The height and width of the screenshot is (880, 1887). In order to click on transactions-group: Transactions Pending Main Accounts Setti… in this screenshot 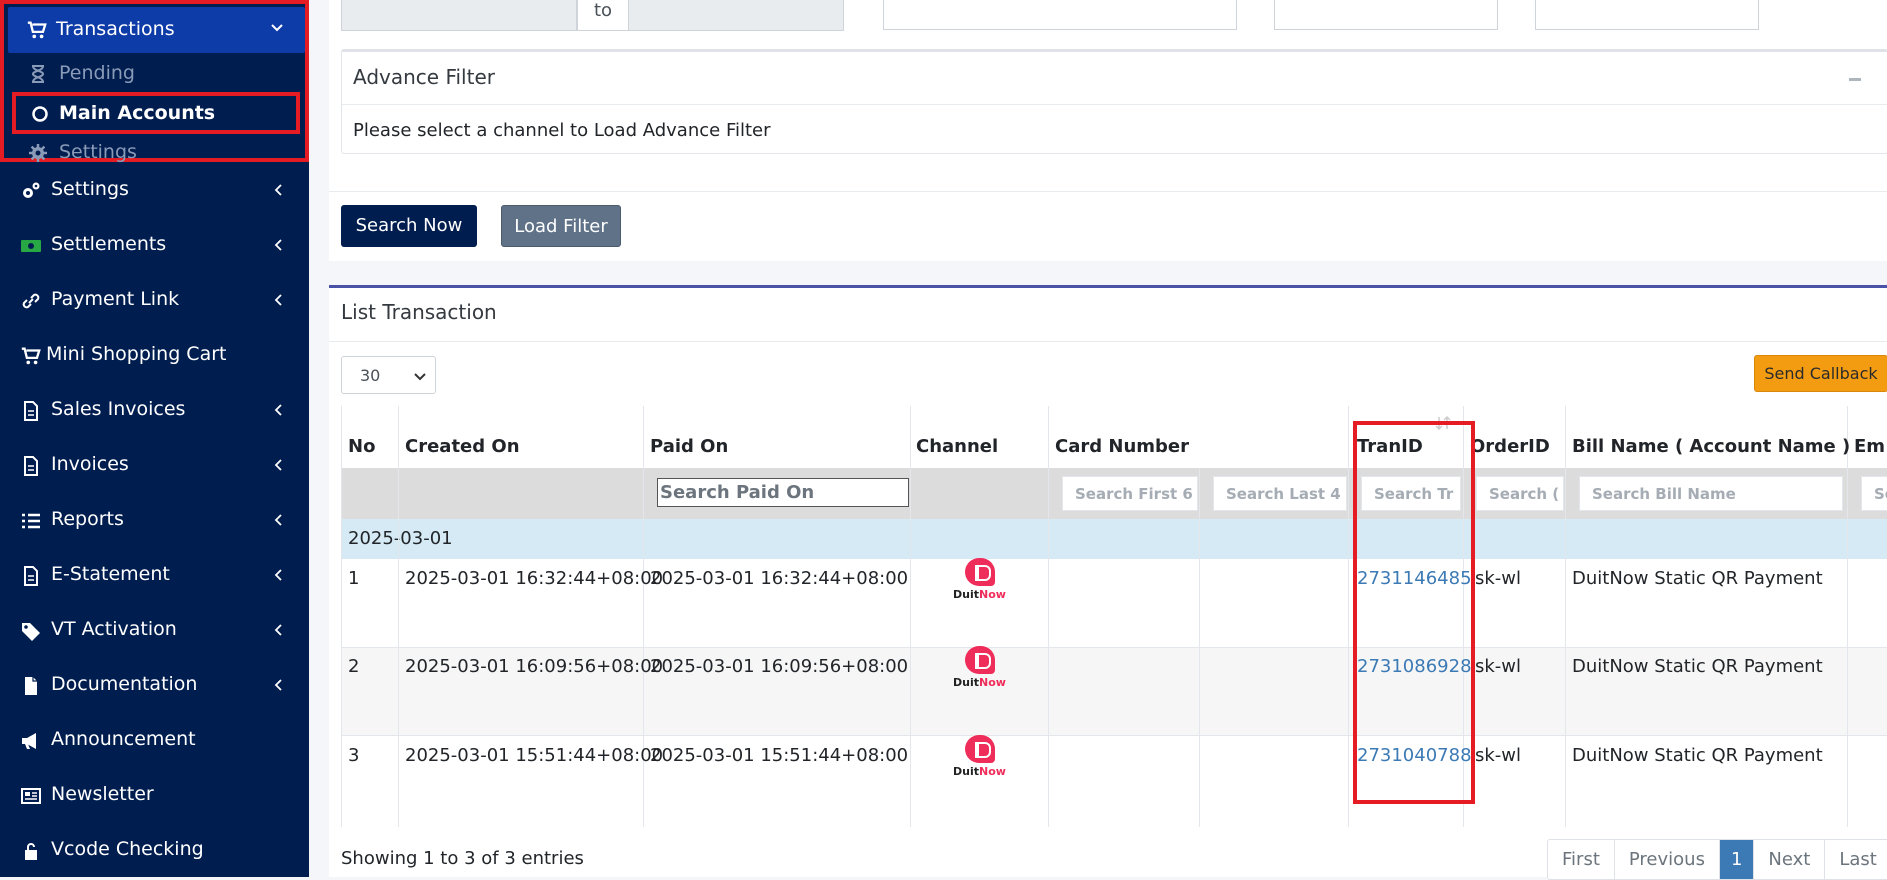, I will do `click(154, 81)`.